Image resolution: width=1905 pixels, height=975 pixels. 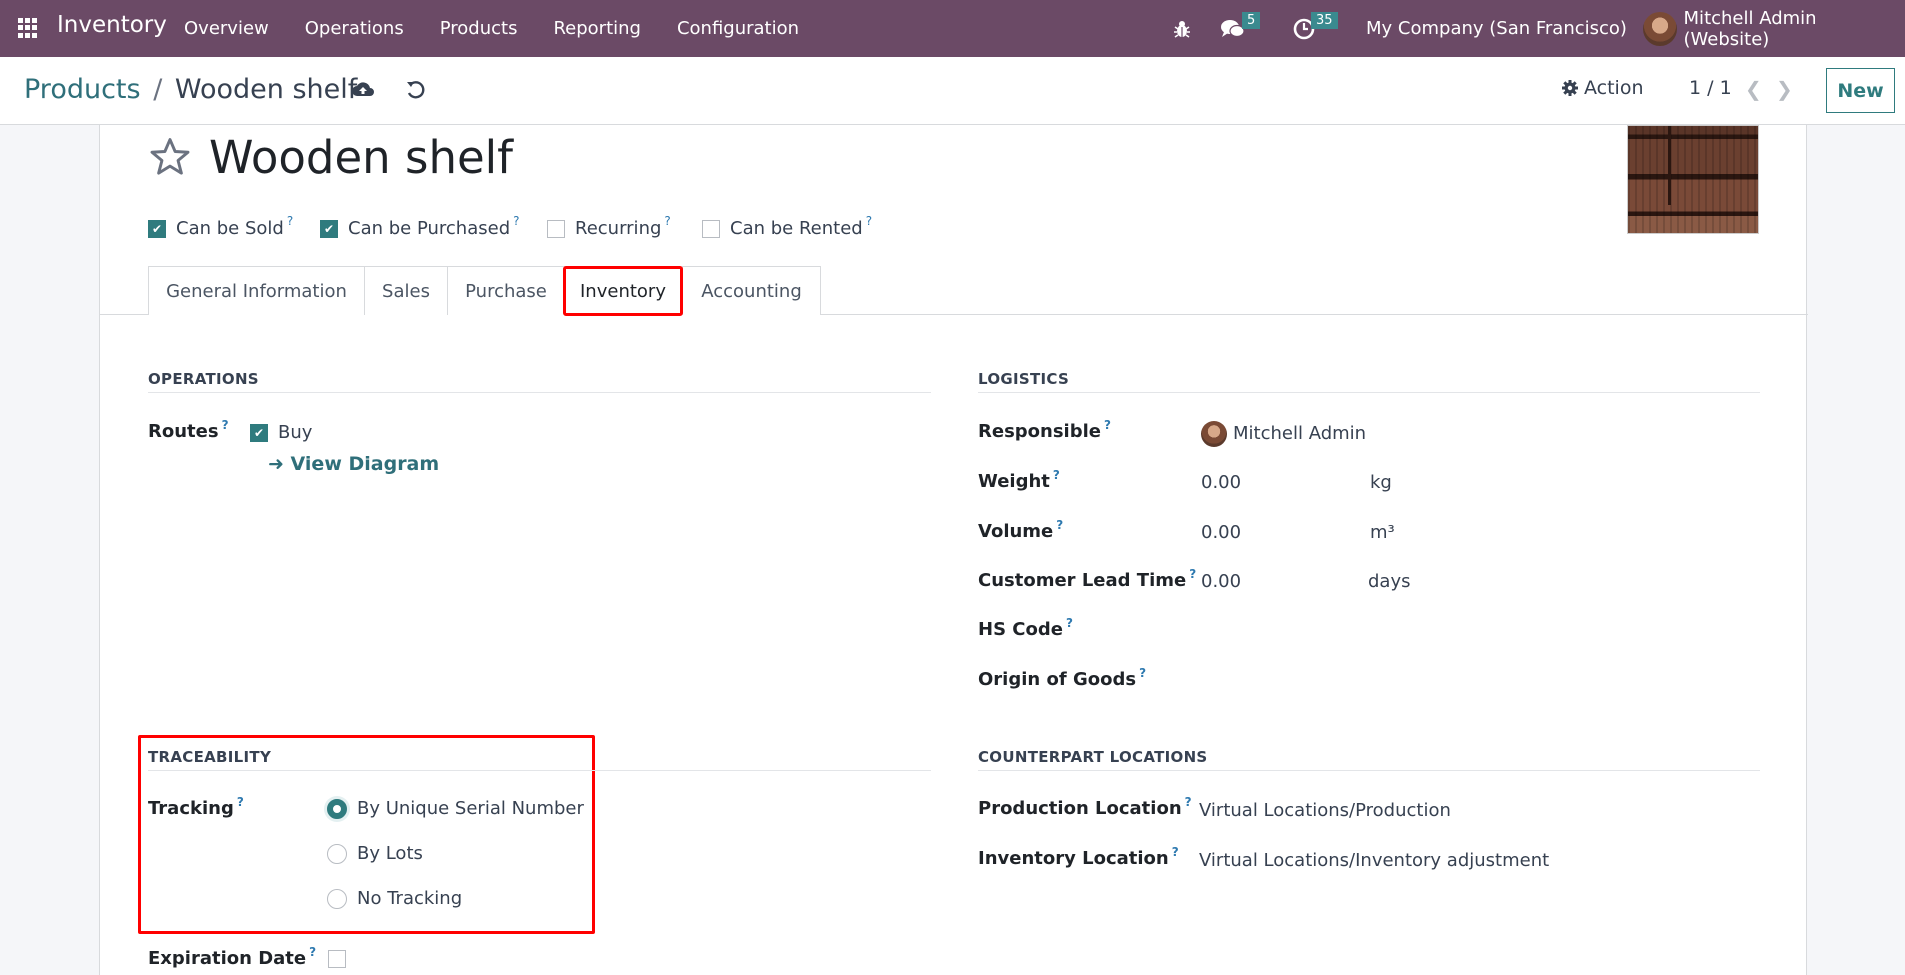 What do you see at coordinates (1182, 28) in the screenshot?
I see `debug-icon` at bounding box center [1182, 28].